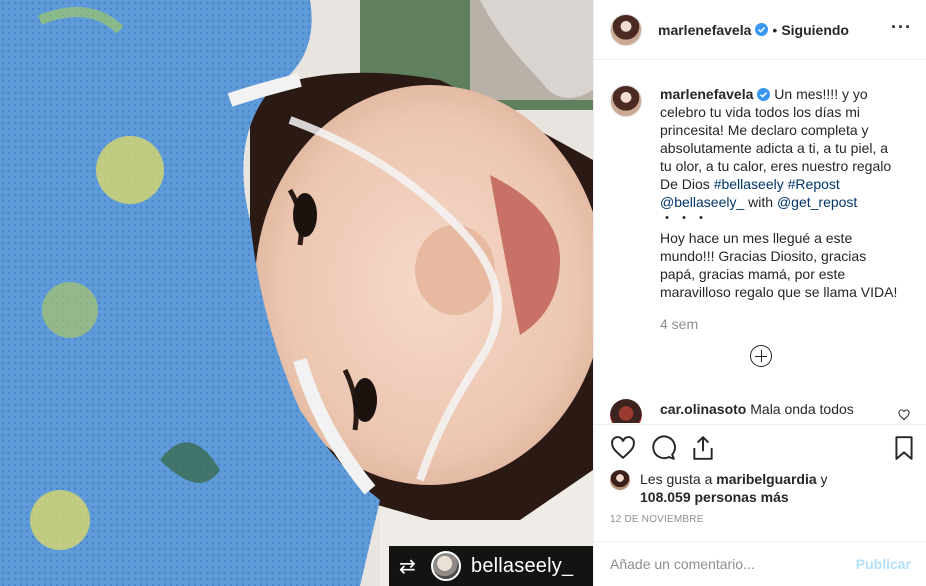  I want to click on liker-username: maribelguardia, so click(766, 479).